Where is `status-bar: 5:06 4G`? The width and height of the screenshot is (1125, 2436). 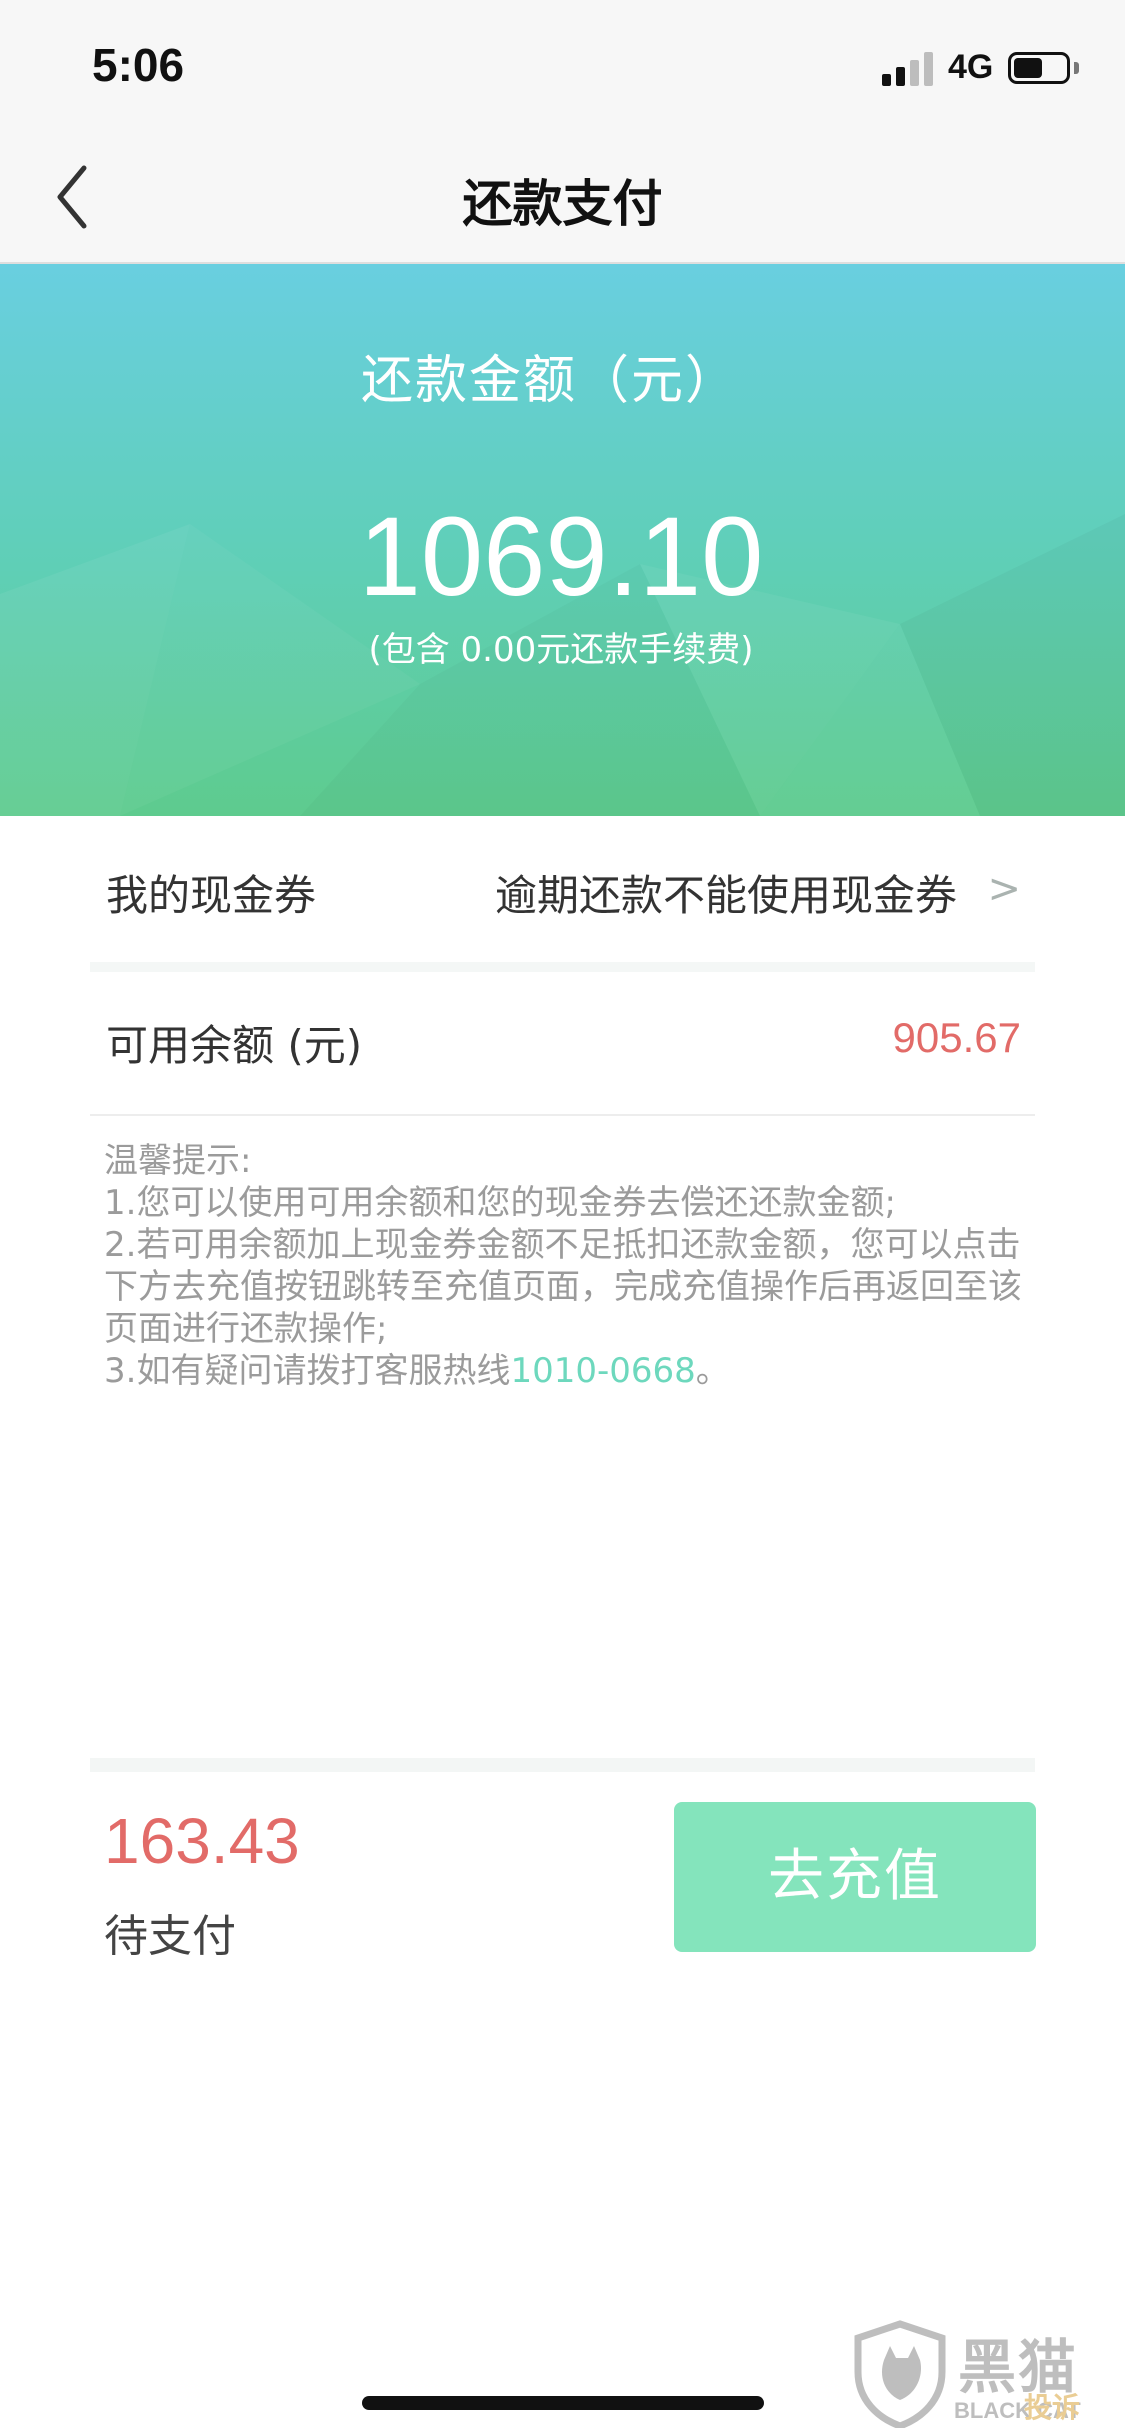 status-bar: 5:06 4G is located at coordinates (562, 66).